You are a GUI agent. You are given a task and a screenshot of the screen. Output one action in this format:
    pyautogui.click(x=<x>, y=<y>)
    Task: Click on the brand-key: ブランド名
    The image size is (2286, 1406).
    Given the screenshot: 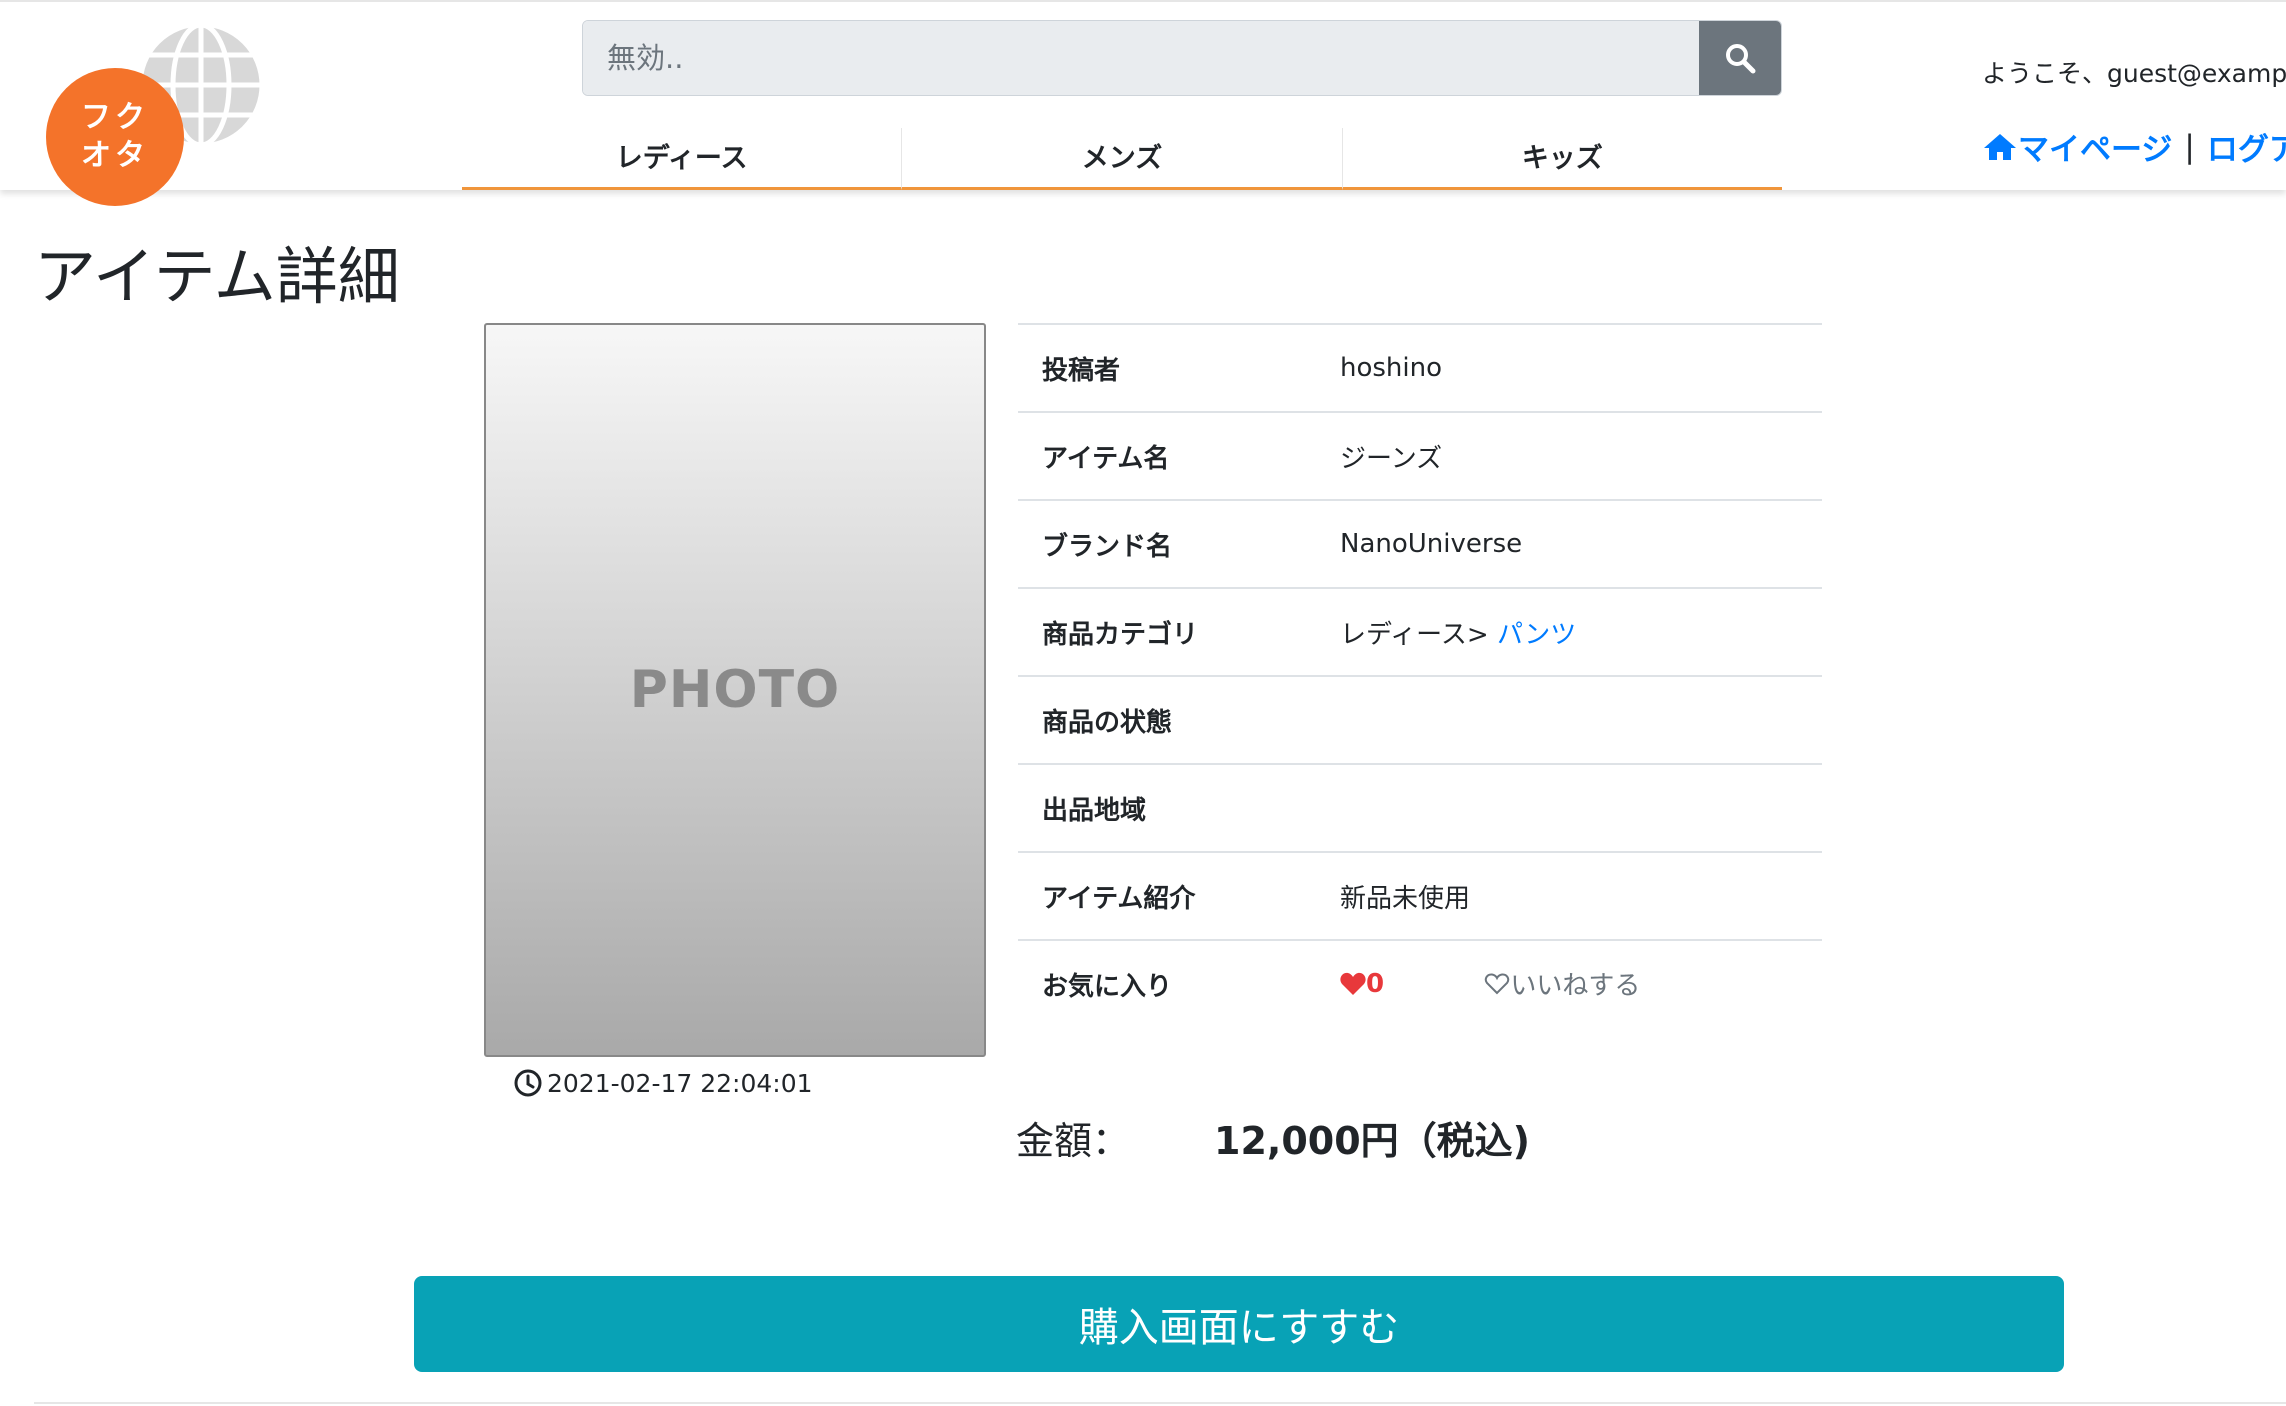 What is the action you would take?
    pyautogui.click(x=1167, y=543)
    